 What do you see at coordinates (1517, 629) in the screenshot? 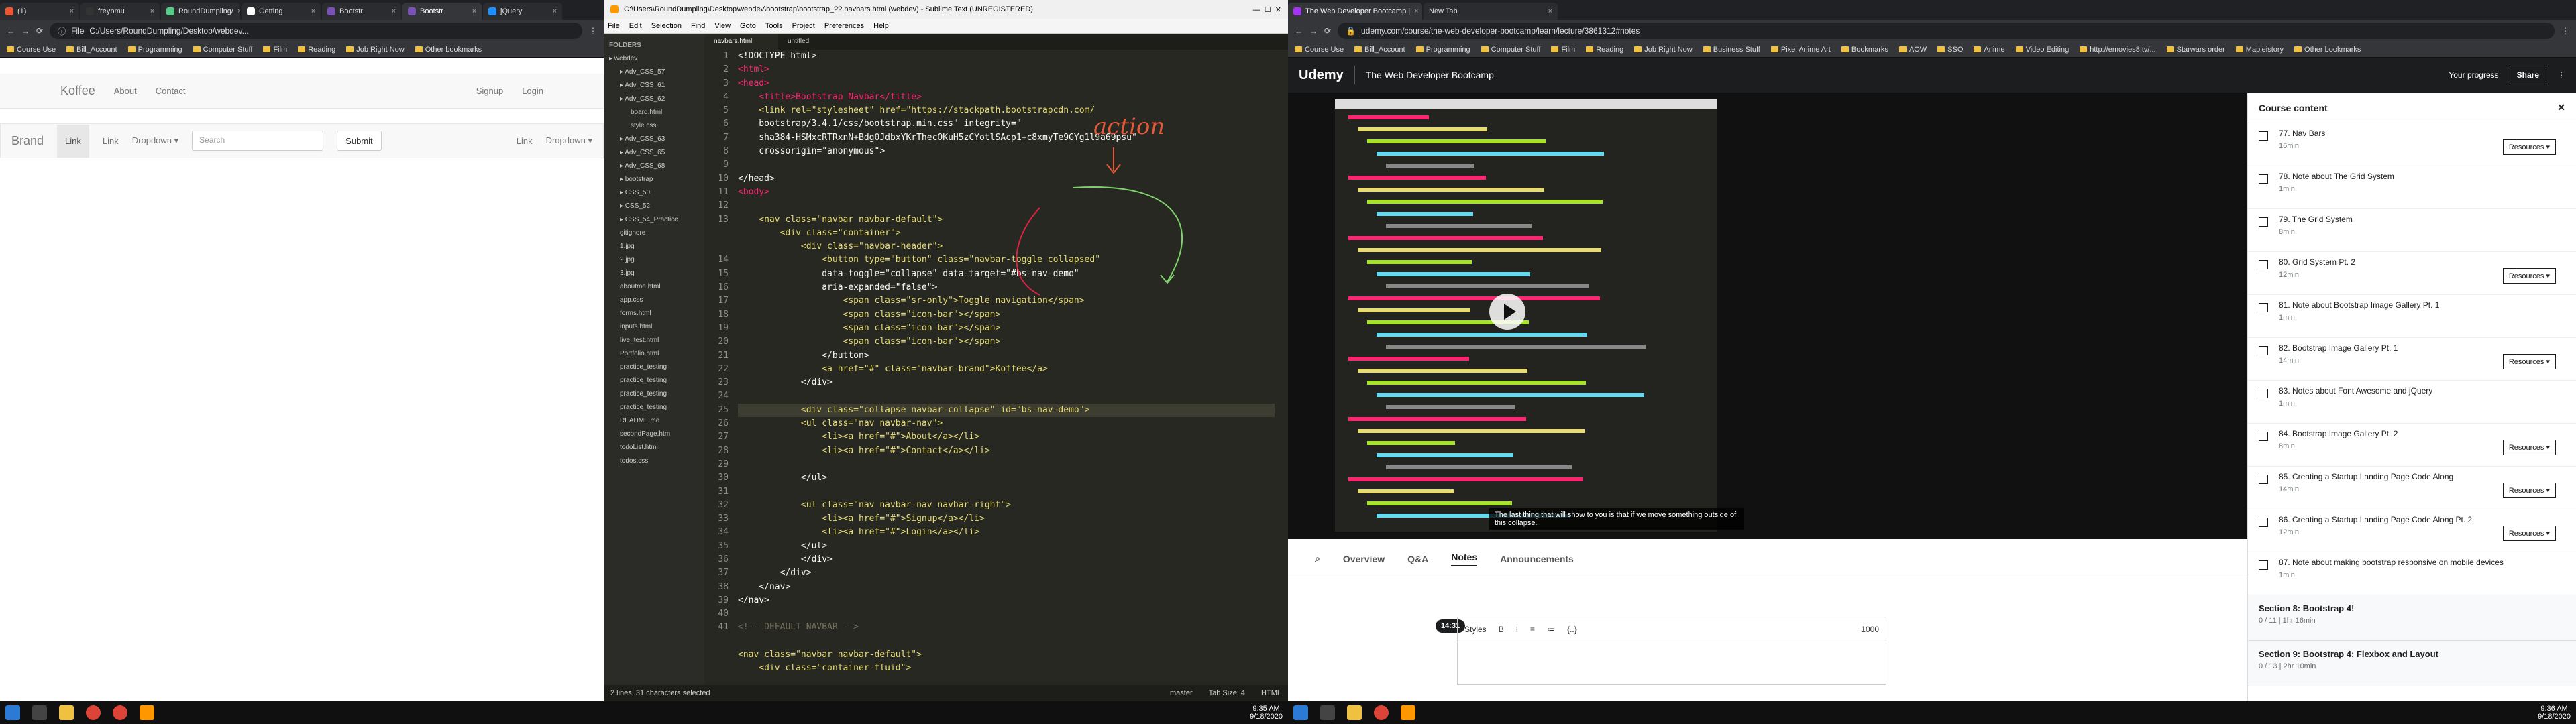
I see `editor-tool: I` at bounding box center [1517, 629].